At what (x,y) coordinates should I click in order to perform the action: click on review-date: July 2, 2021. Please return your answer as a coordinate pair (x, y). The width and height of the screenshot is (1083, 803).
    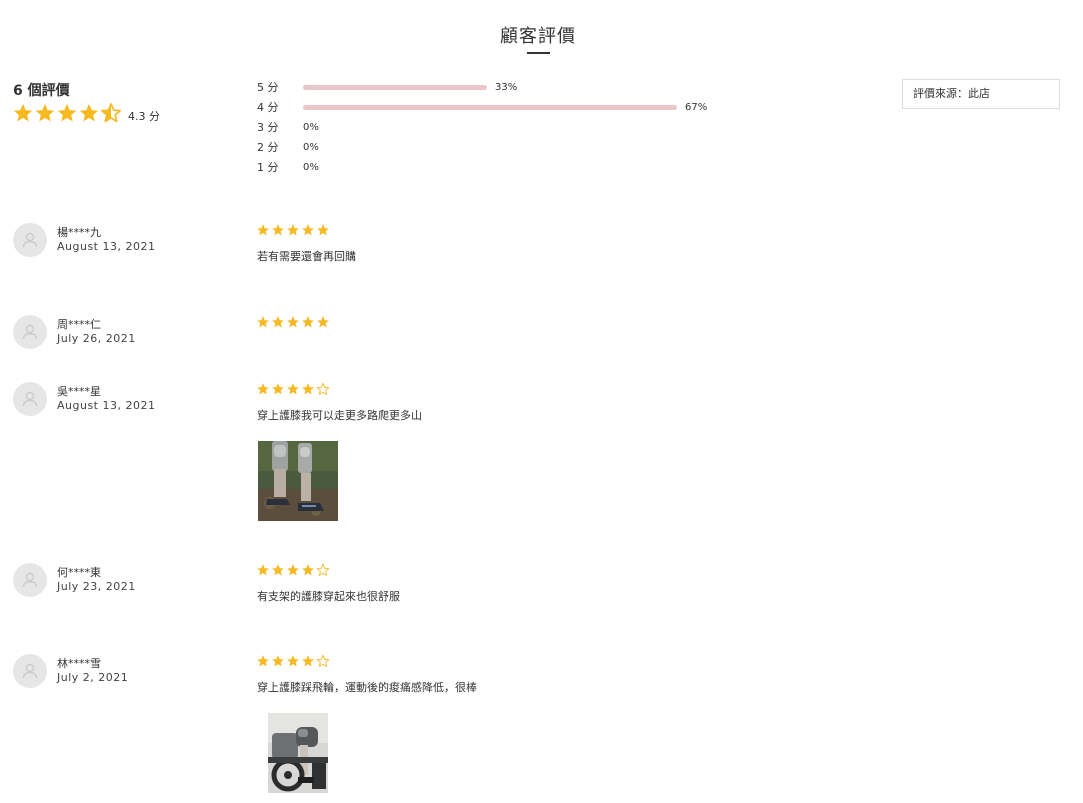
    Looking at the image, I should click on (93, 677).